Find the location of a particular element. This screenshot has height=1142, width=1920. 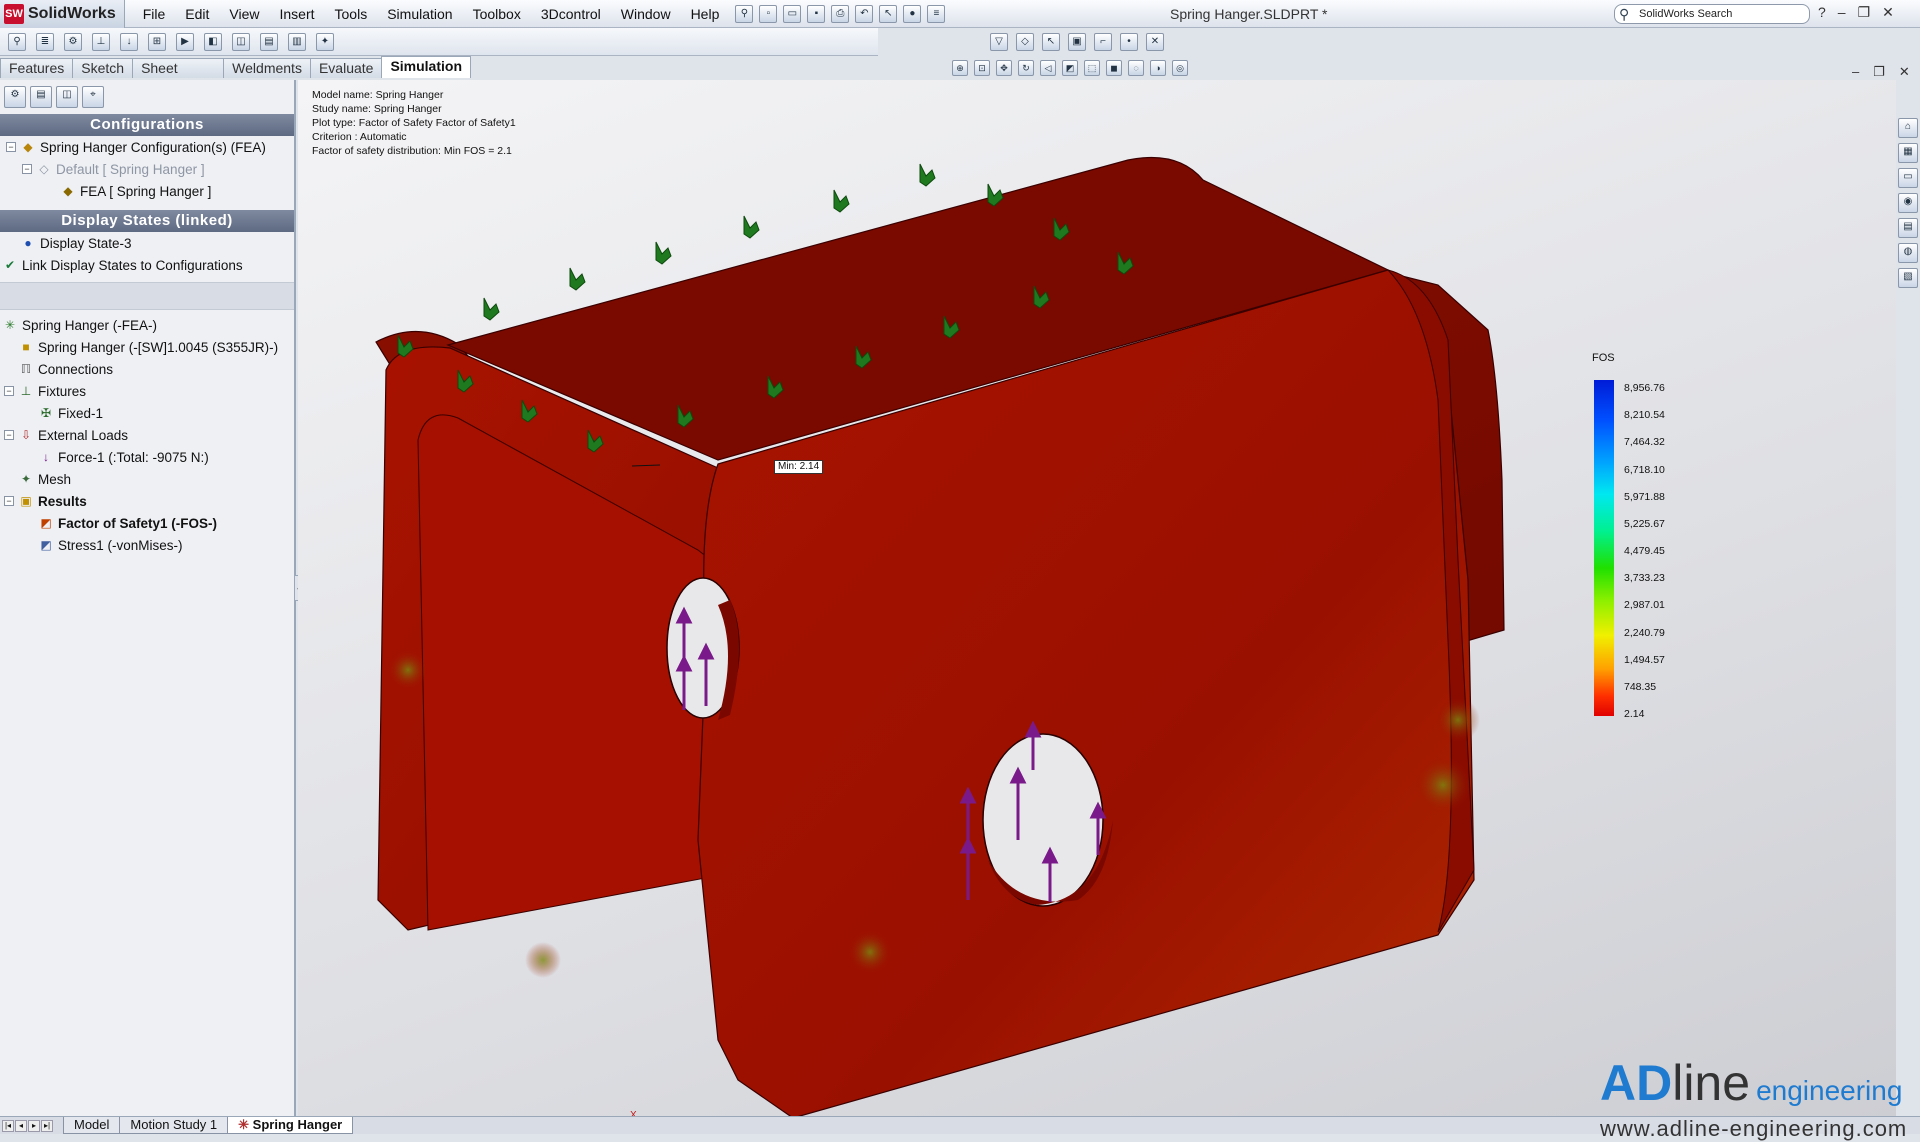

print-icon: ⎙ is located at coordinates (840, 13).